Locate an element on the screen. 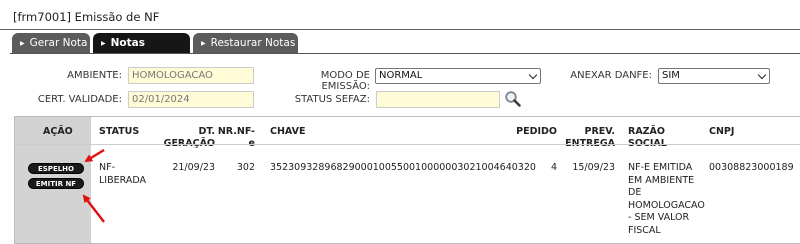  ambiente-label: AMBIENTE: is located at coordinates (94, 75).